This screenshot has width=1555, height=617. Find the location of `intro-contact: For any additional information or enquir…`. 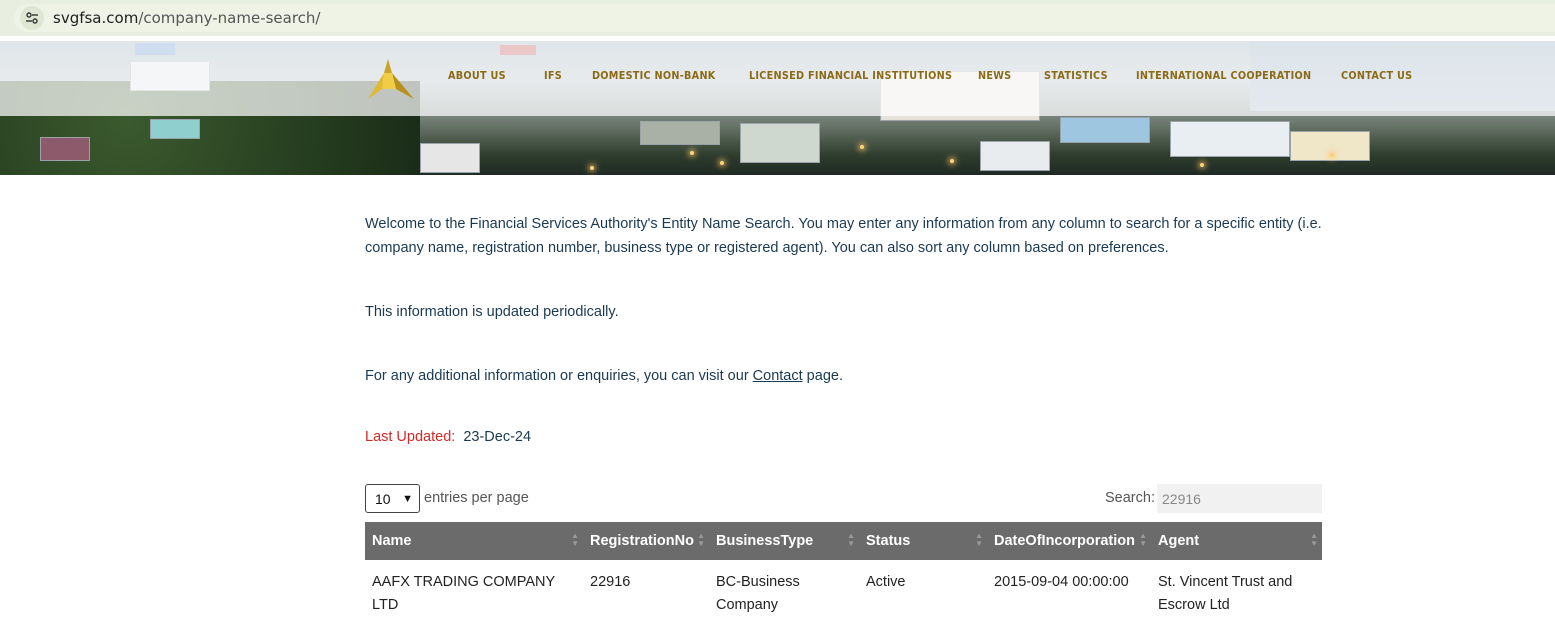

intro-contact: For any additional information or enquir… is located at coordinates (604, 376).